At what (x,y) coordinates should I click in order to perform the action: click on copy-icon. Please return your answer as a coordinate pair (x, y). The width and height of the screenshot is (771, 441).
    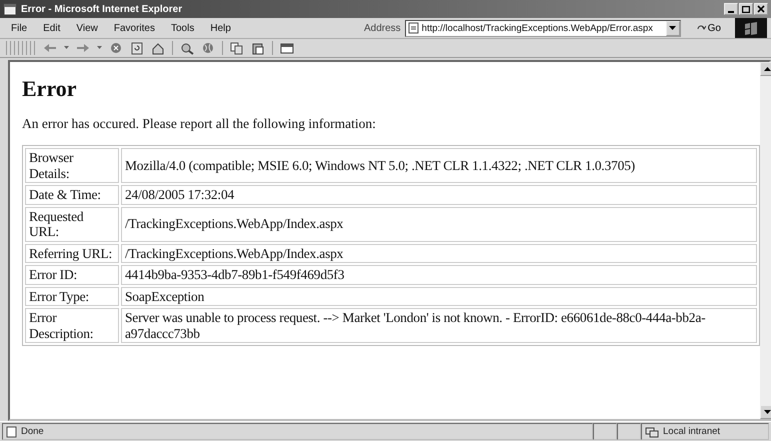
    Looking at the image, I should click on (237, 48).